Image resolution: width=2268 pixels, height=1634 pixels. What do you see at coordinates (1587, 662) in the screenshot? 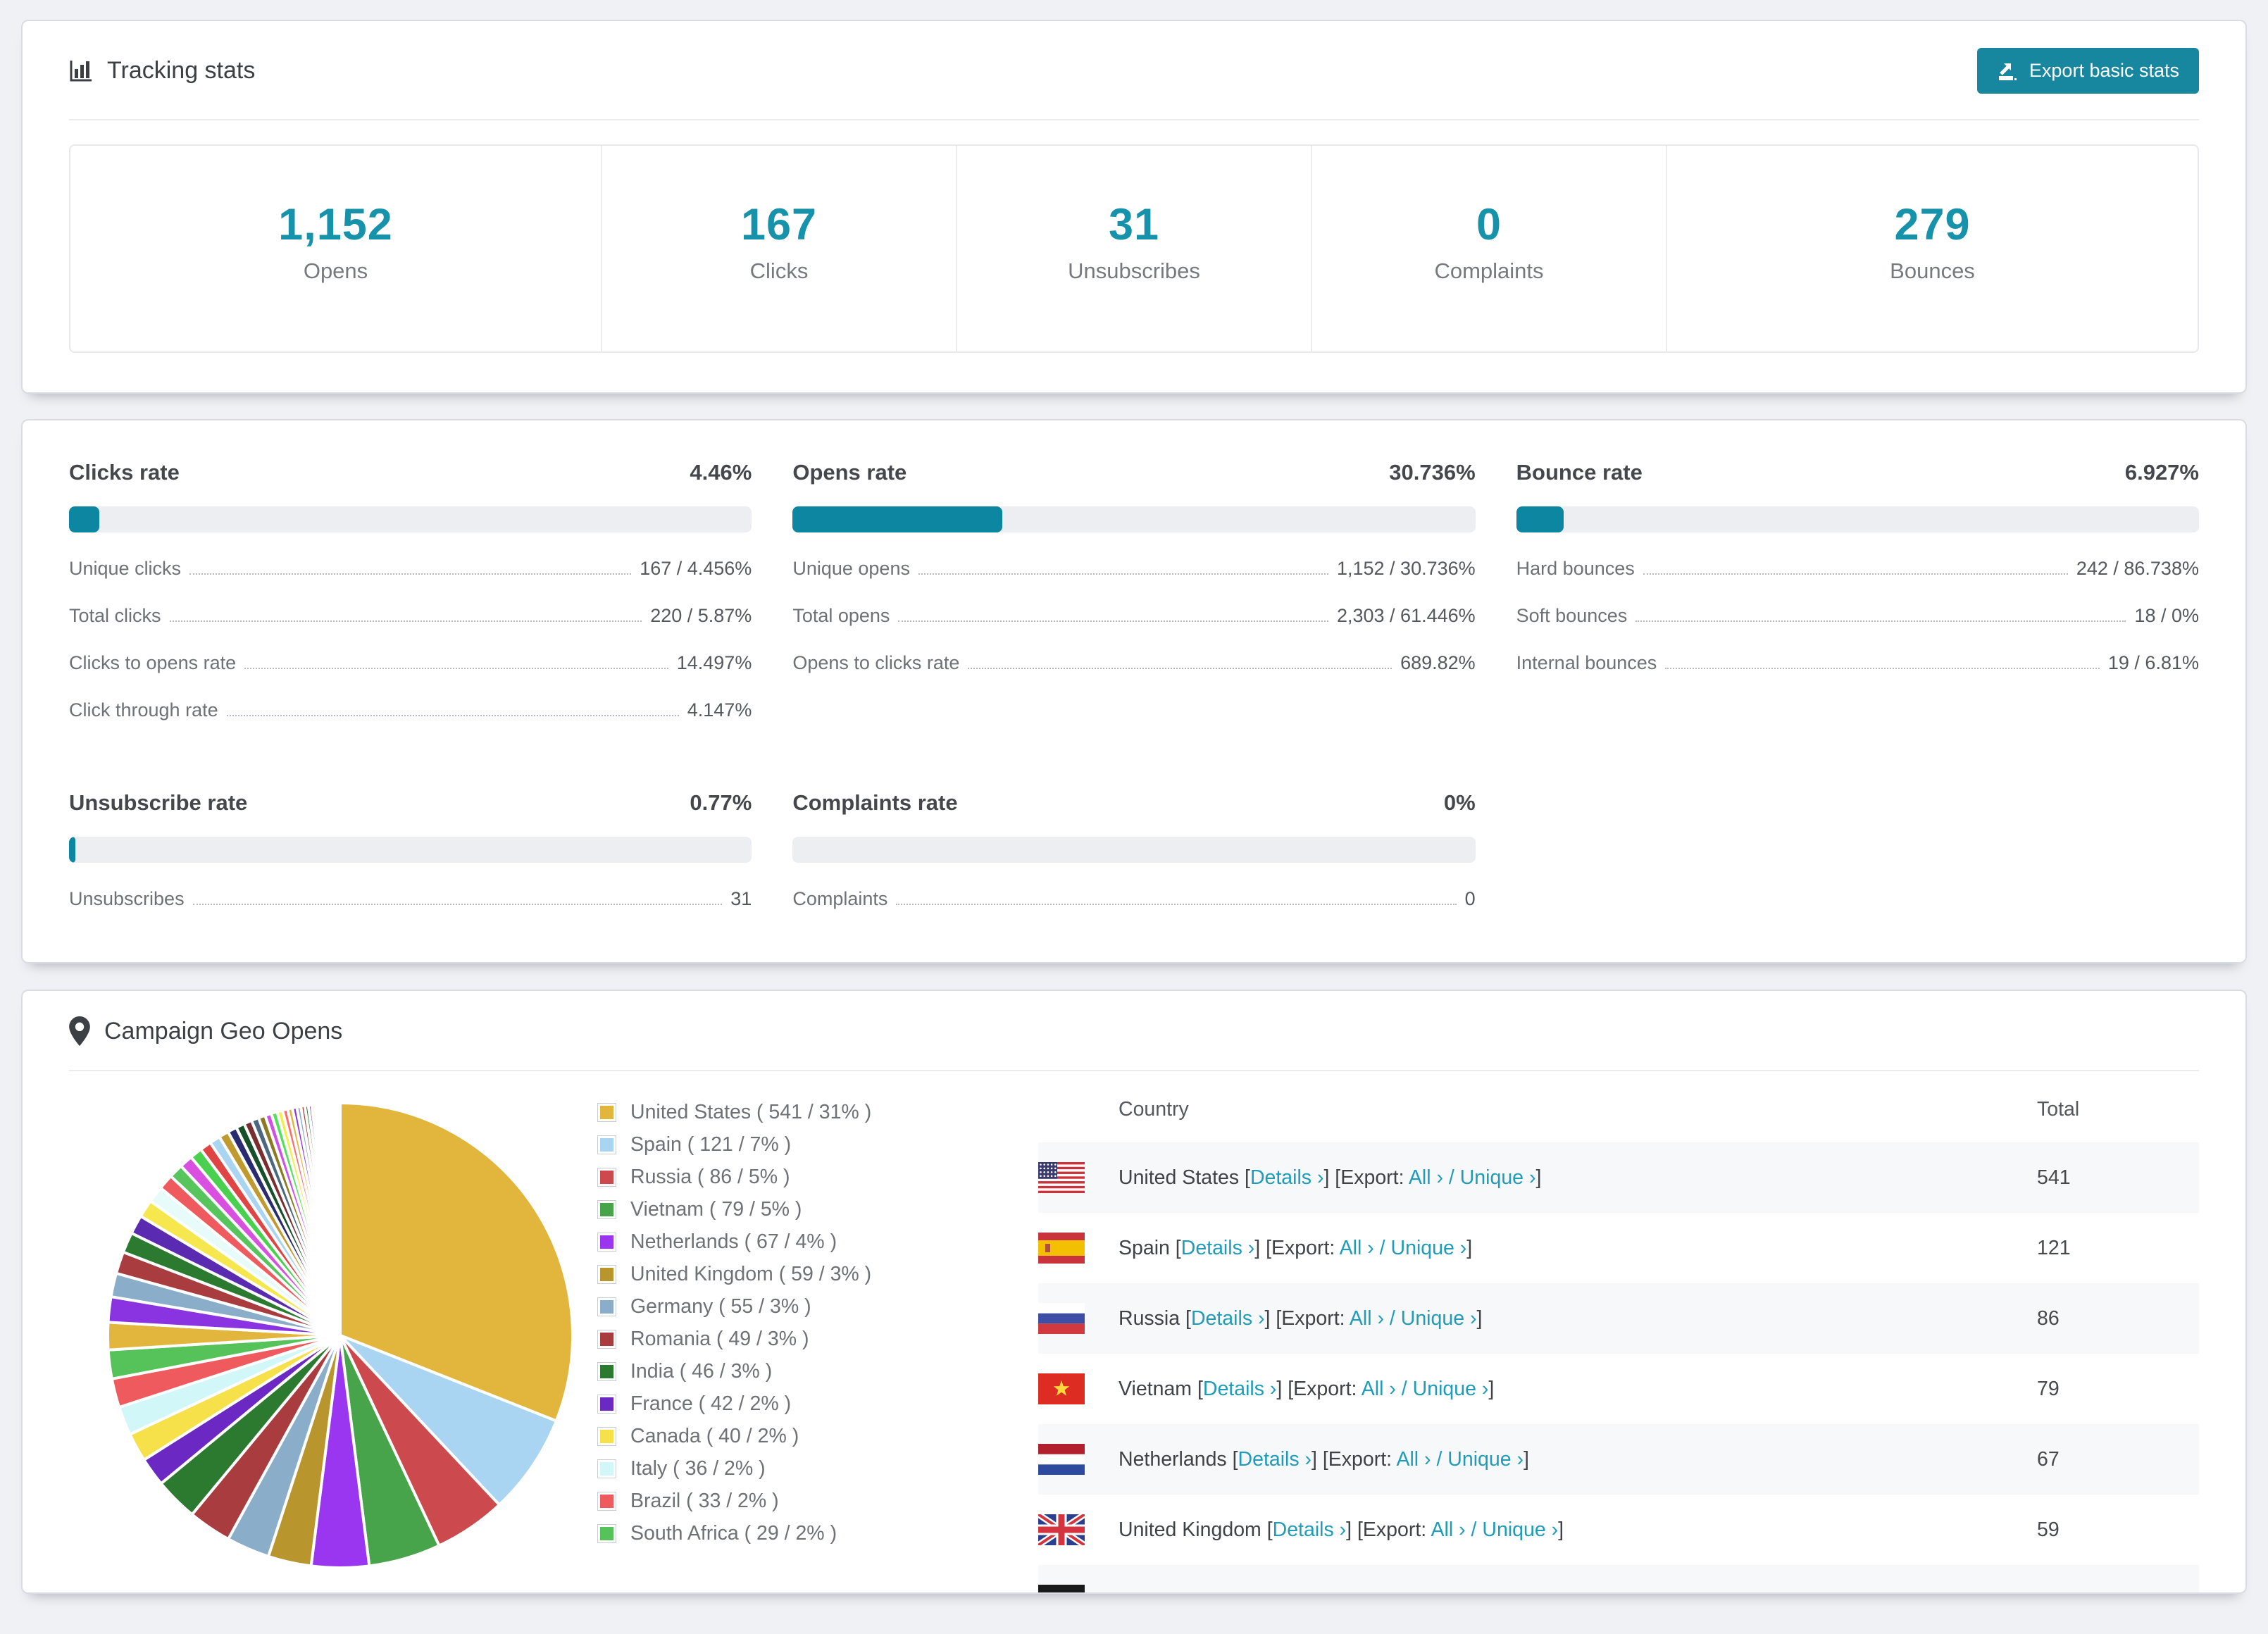
I see `rate-row-label: Internal bounces` at bounding box center [1587, 662].